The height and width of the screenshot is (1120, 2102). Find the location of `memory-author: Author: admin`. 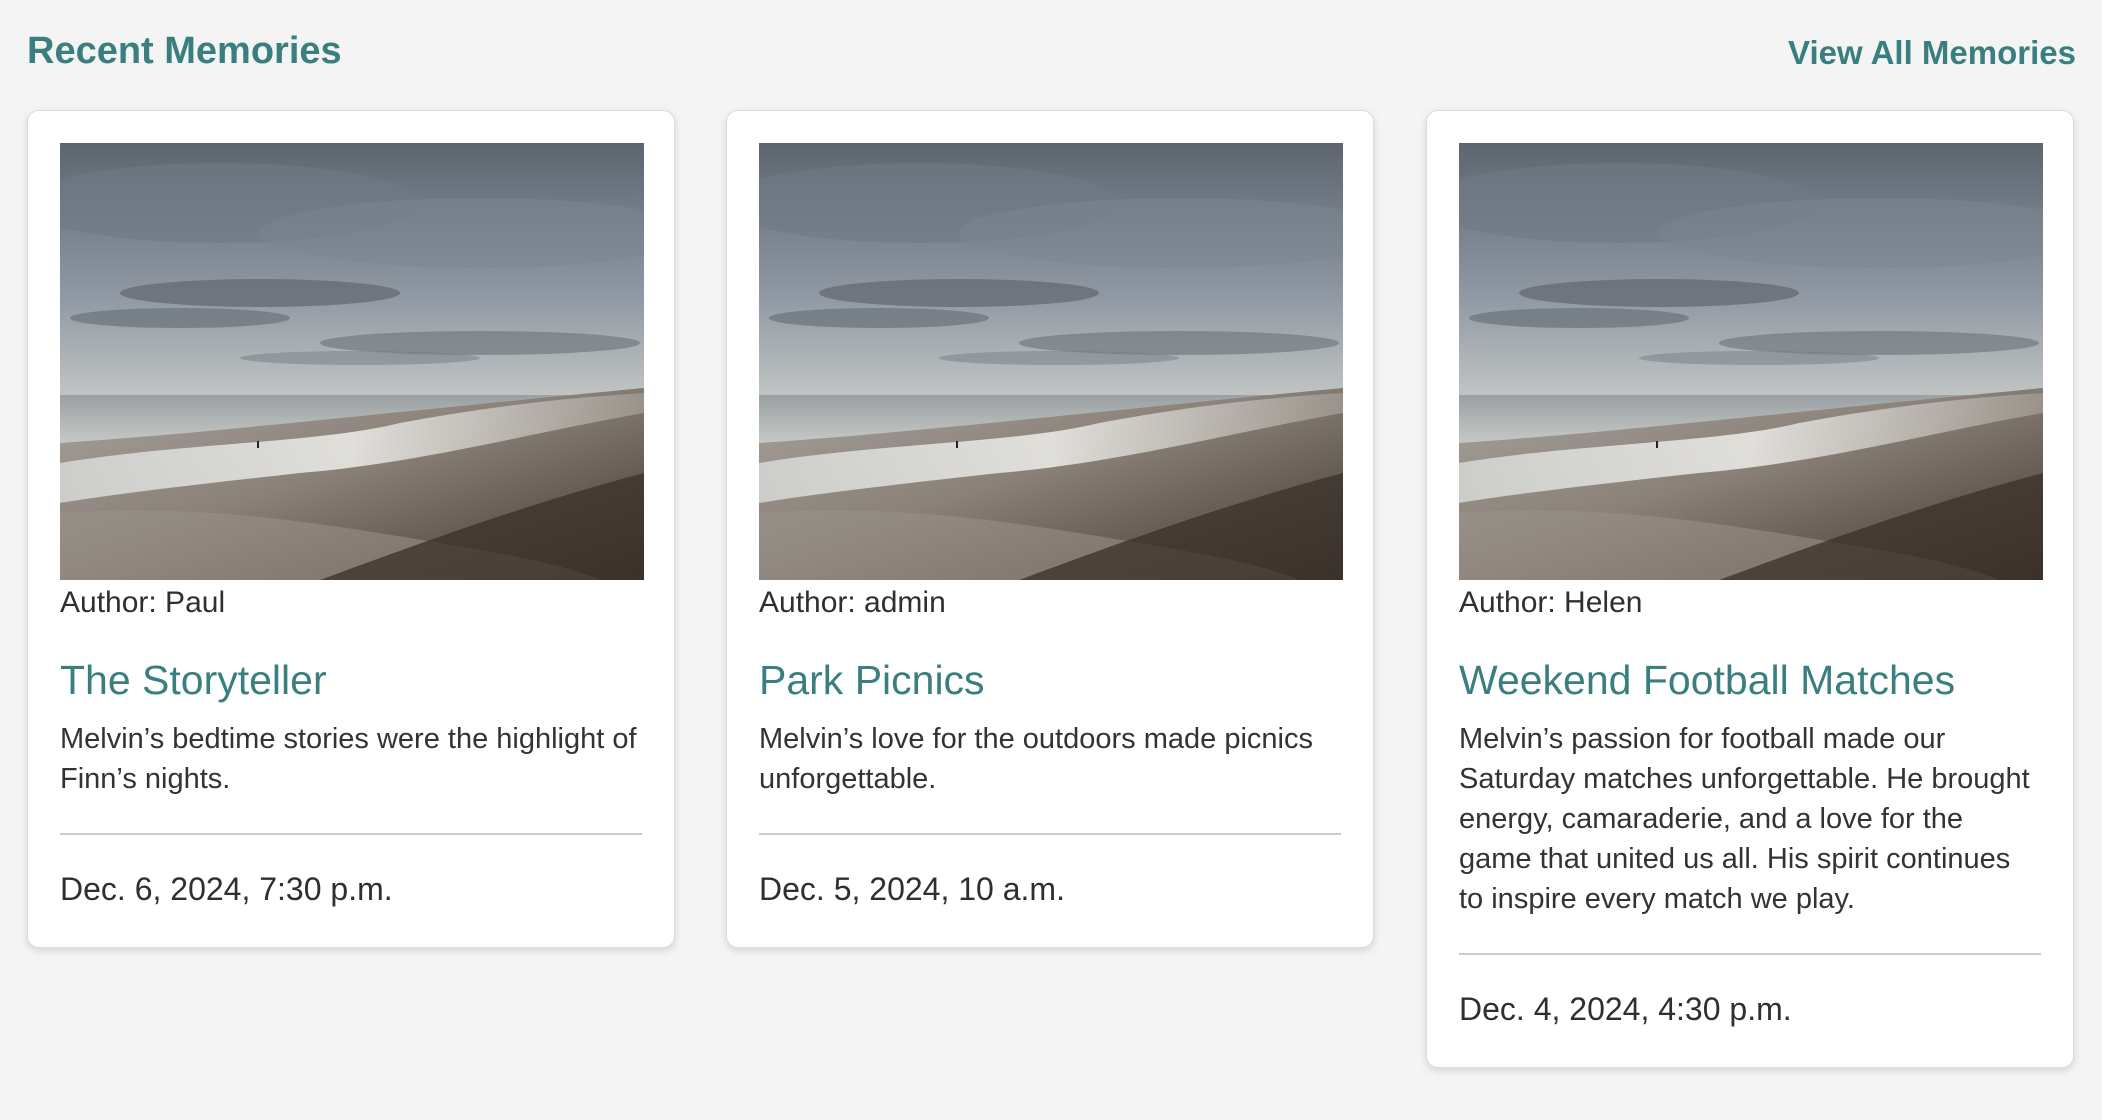

memory-author: Author: admin is located at coordinates (852, 602).